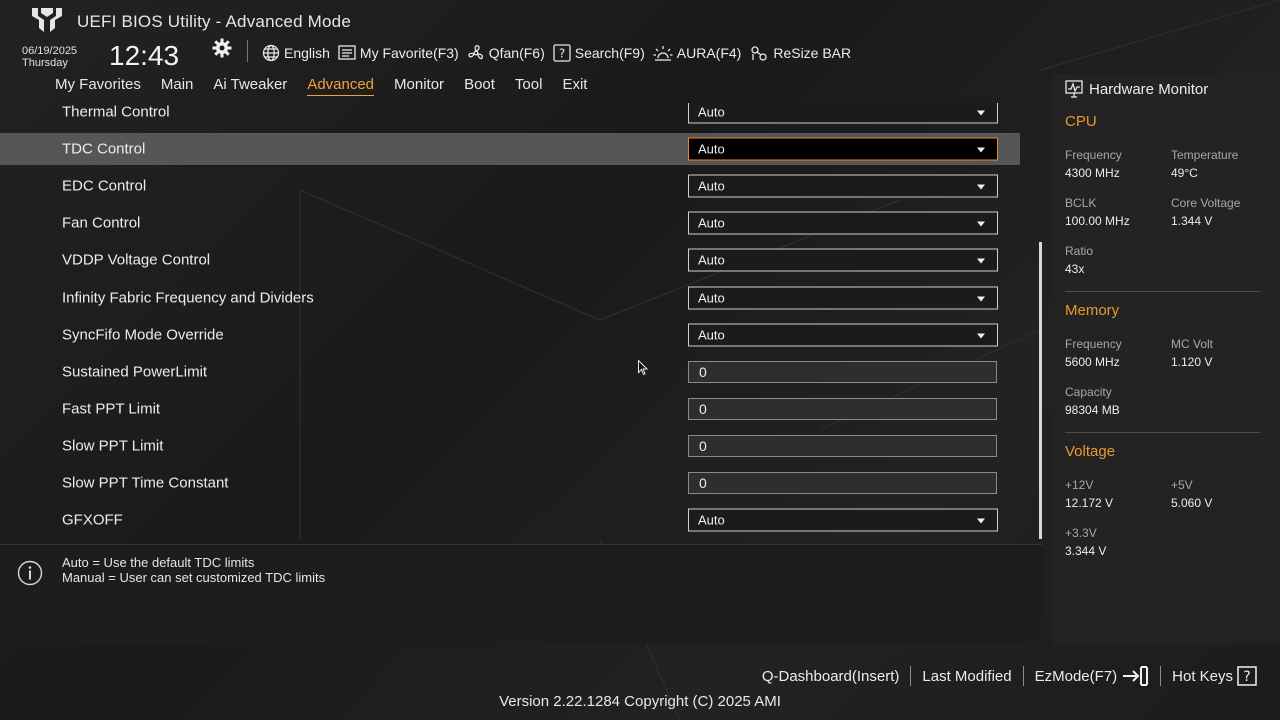  I want to click on setting-row-syncfifo-mode: SyncFifo Mode Override Auto, so click(510, 335).